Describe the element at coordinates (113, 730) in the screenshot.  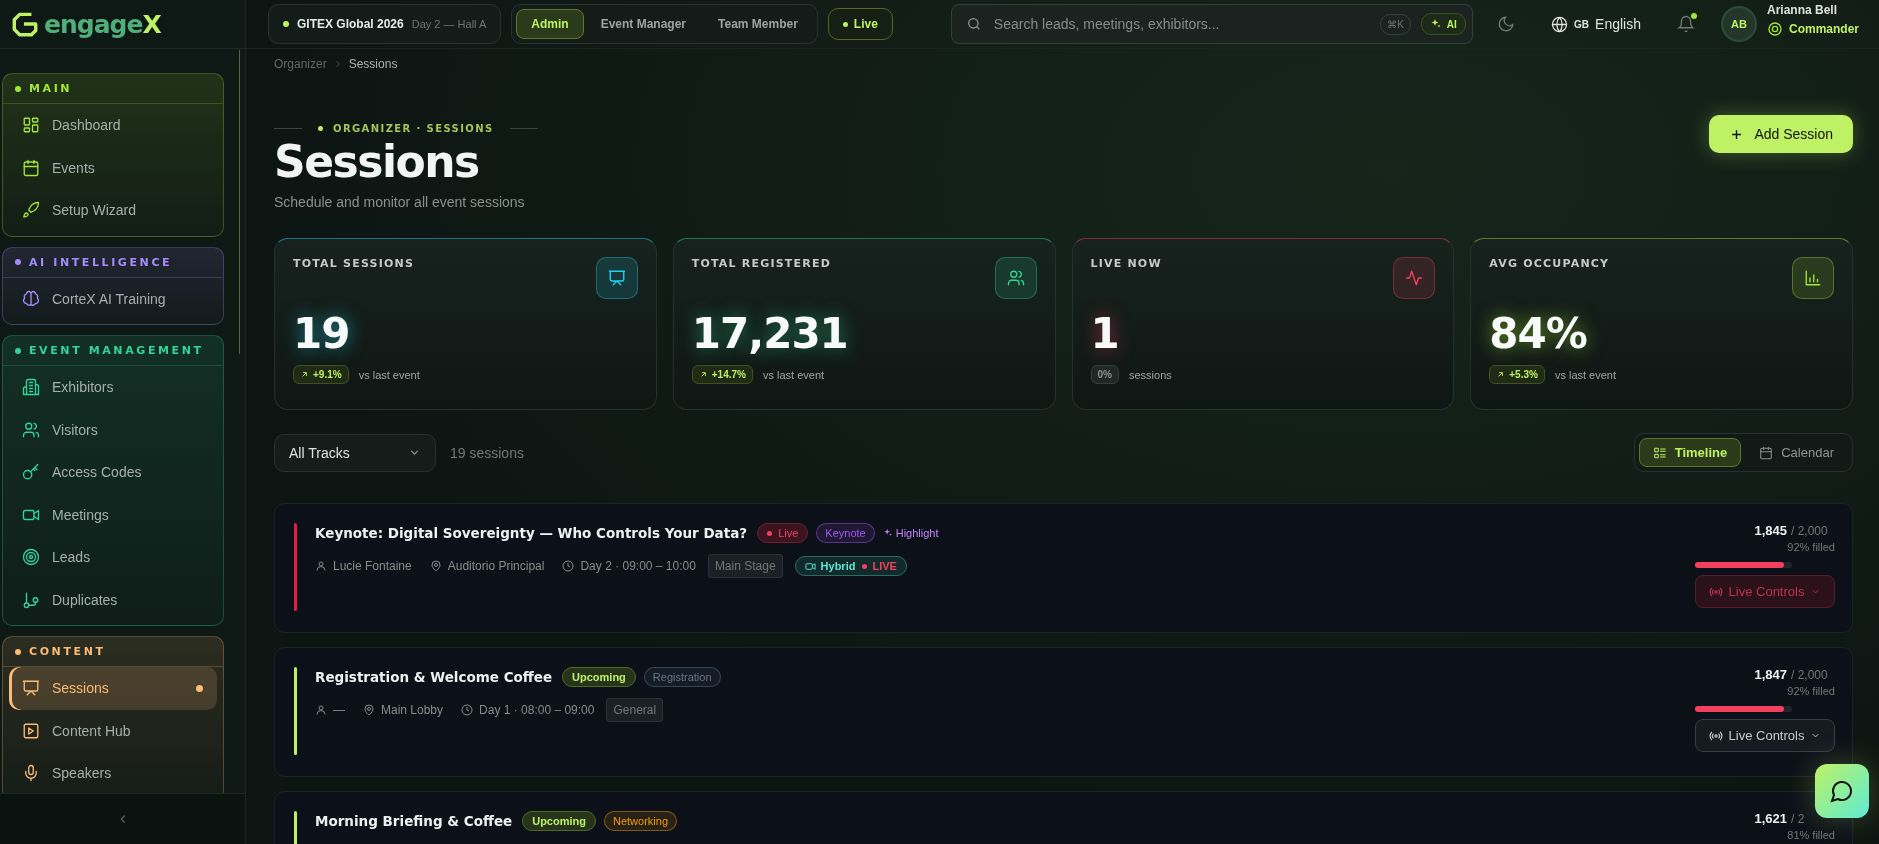
I see `nav-item: Content Hub` at that location.